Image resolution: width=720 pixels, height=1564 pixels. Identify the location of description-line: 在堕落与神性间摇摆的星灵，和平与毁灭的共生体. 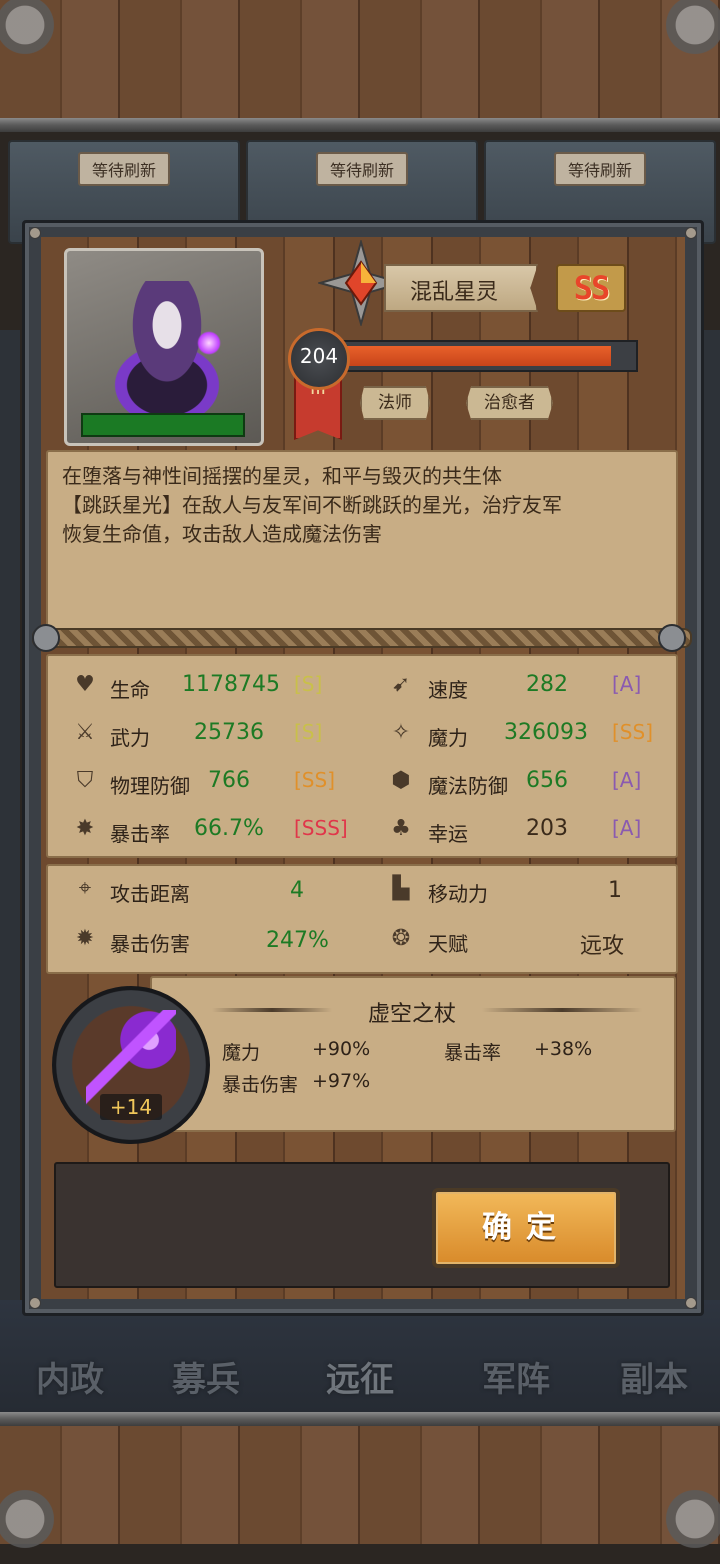
(282, 476).